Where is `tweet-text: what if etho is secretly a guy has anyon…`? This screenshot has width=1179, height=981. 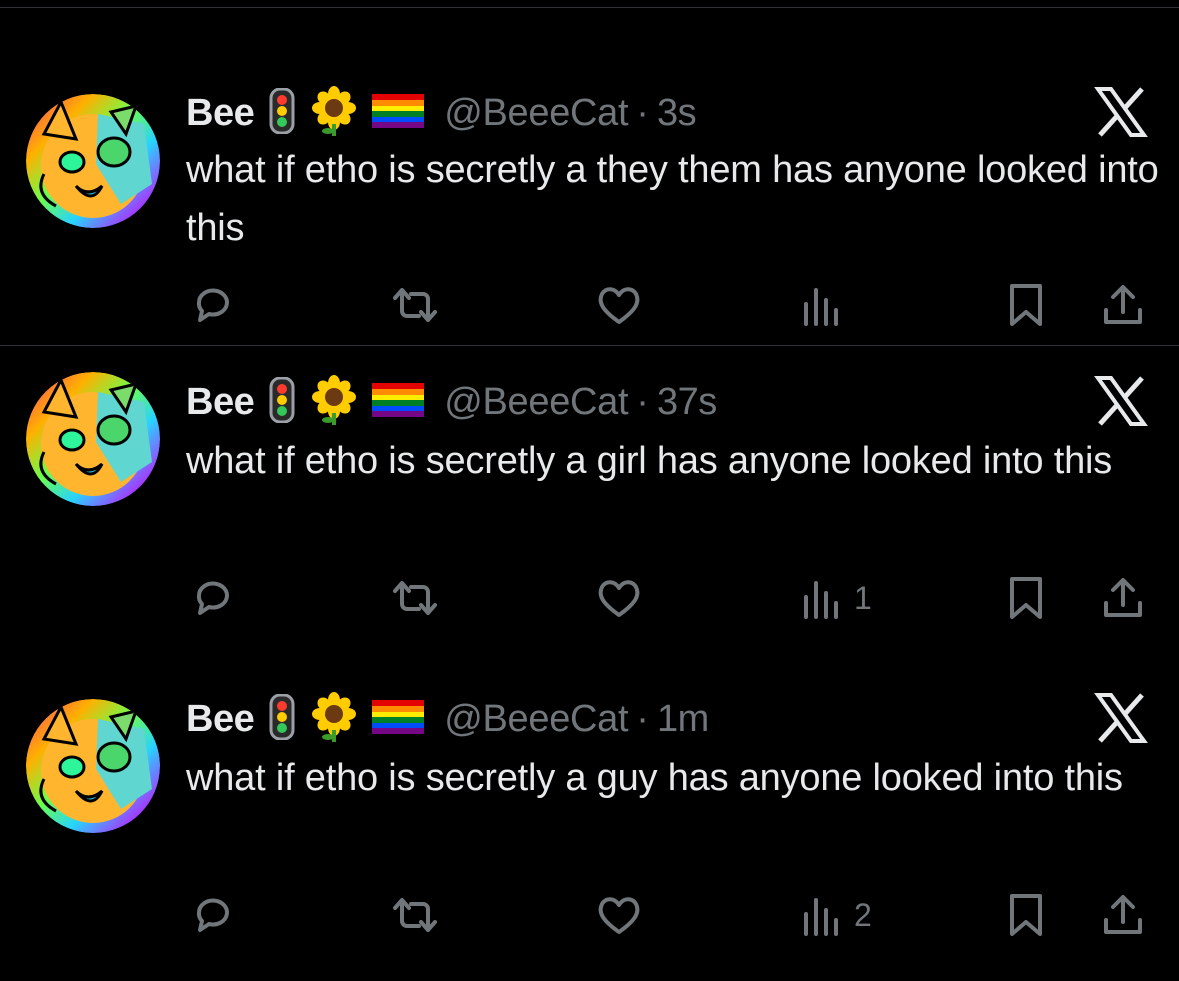 tweet-text: what if etho is secretly a guy has anyon… is located at coordinates (654, 778).